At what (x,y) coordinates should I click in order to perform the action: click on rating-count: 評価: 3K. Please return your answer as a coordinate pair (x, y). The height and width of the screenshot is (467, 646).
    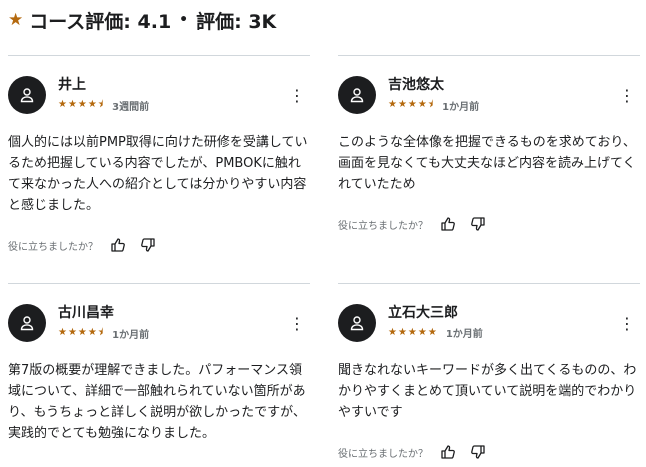
    Looking at the image, I should click on (236, 21).